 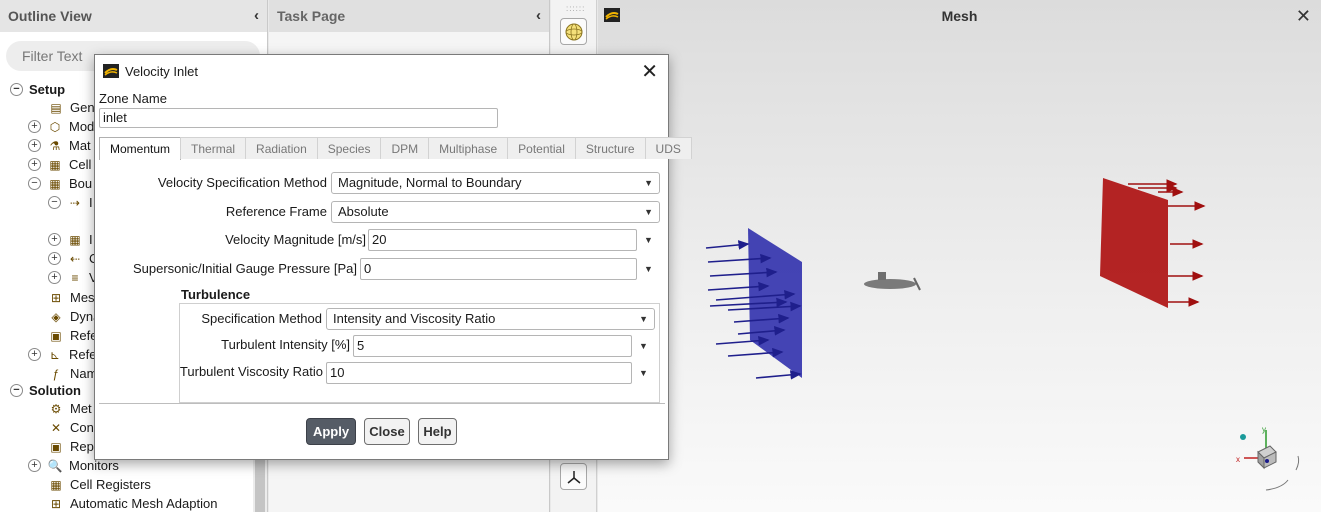 I want to click on materials-icon: ⚗, so click(x=55, y=145).